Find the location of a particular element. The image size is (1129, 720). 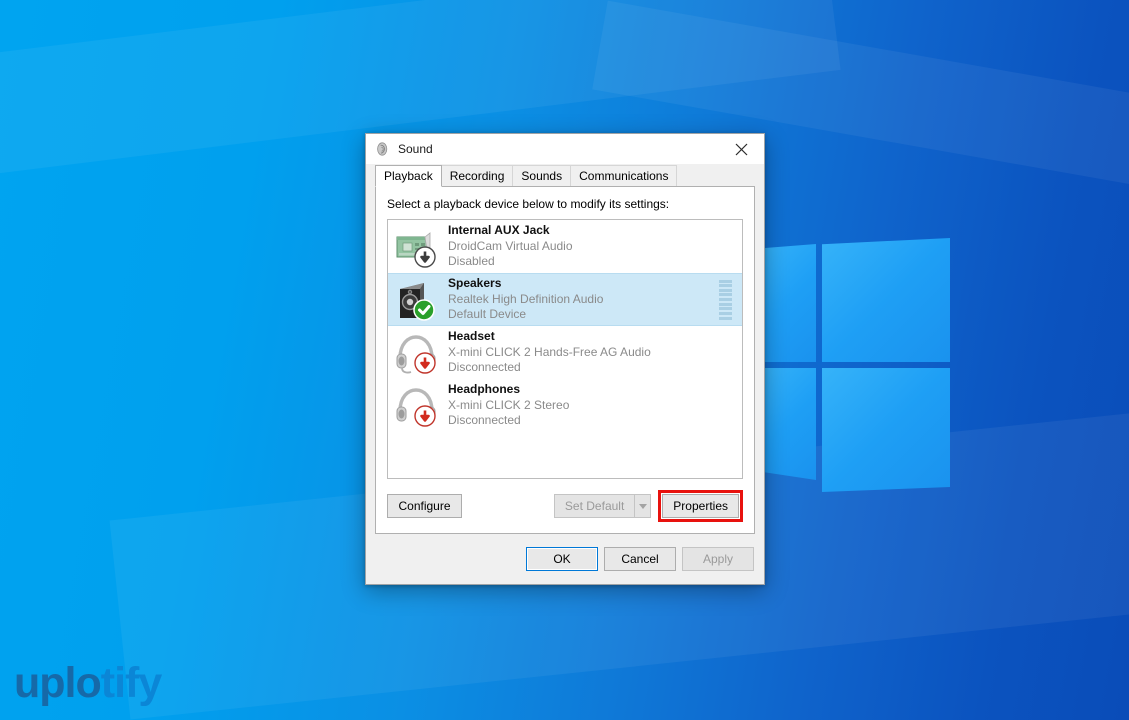

set-default-label: Set Default is located at coordinates (594, 506).